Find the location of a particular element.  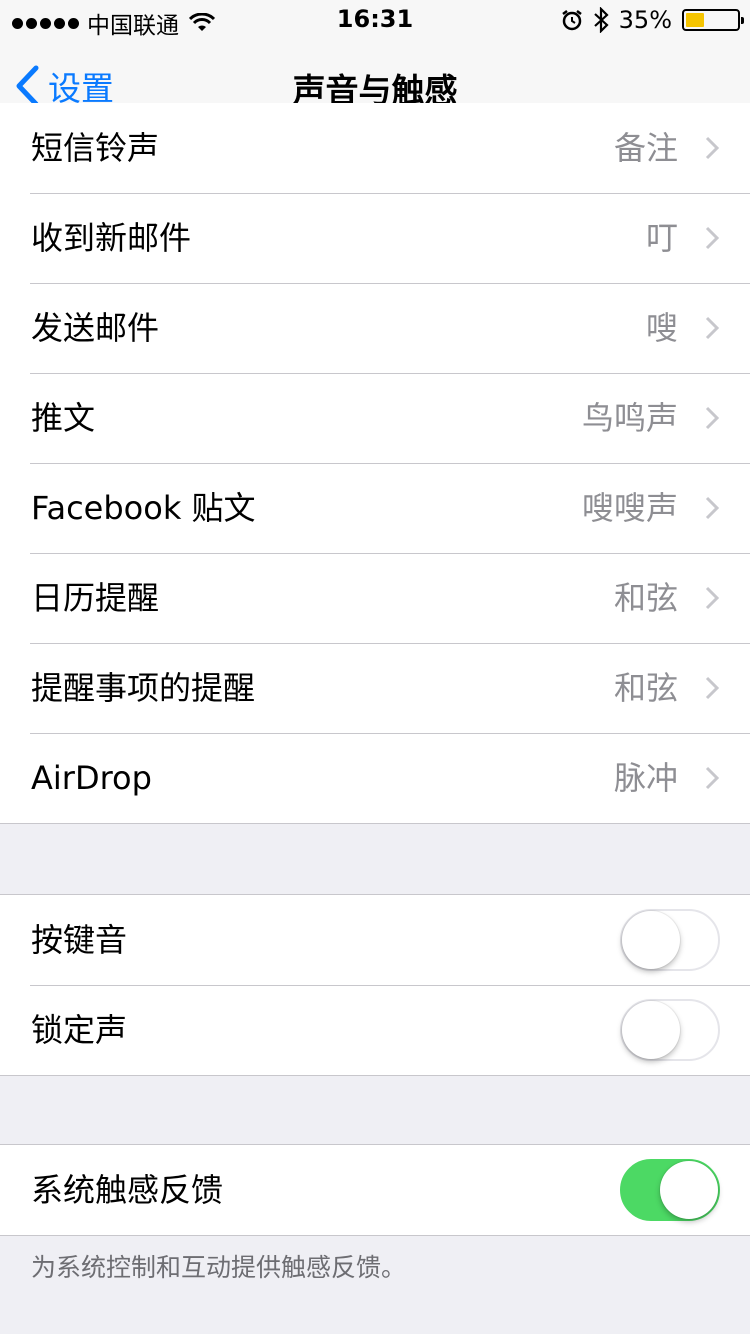

list-item: 推文 鸟鸣声 is located at coordinates (375, 418).